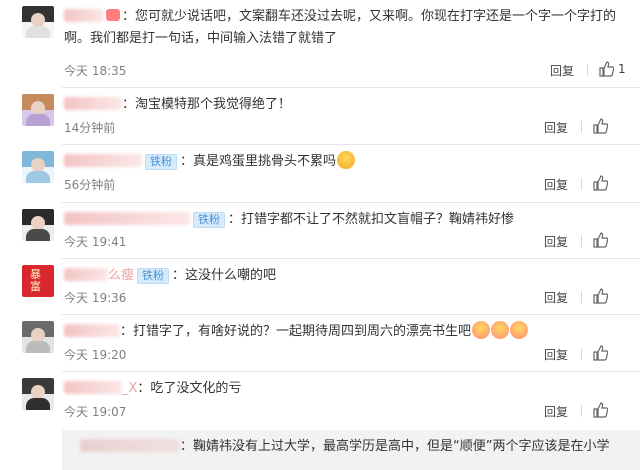 This screenshot has height=470, width=640. I want to click on avatar: 暴富, so click(38, 281).